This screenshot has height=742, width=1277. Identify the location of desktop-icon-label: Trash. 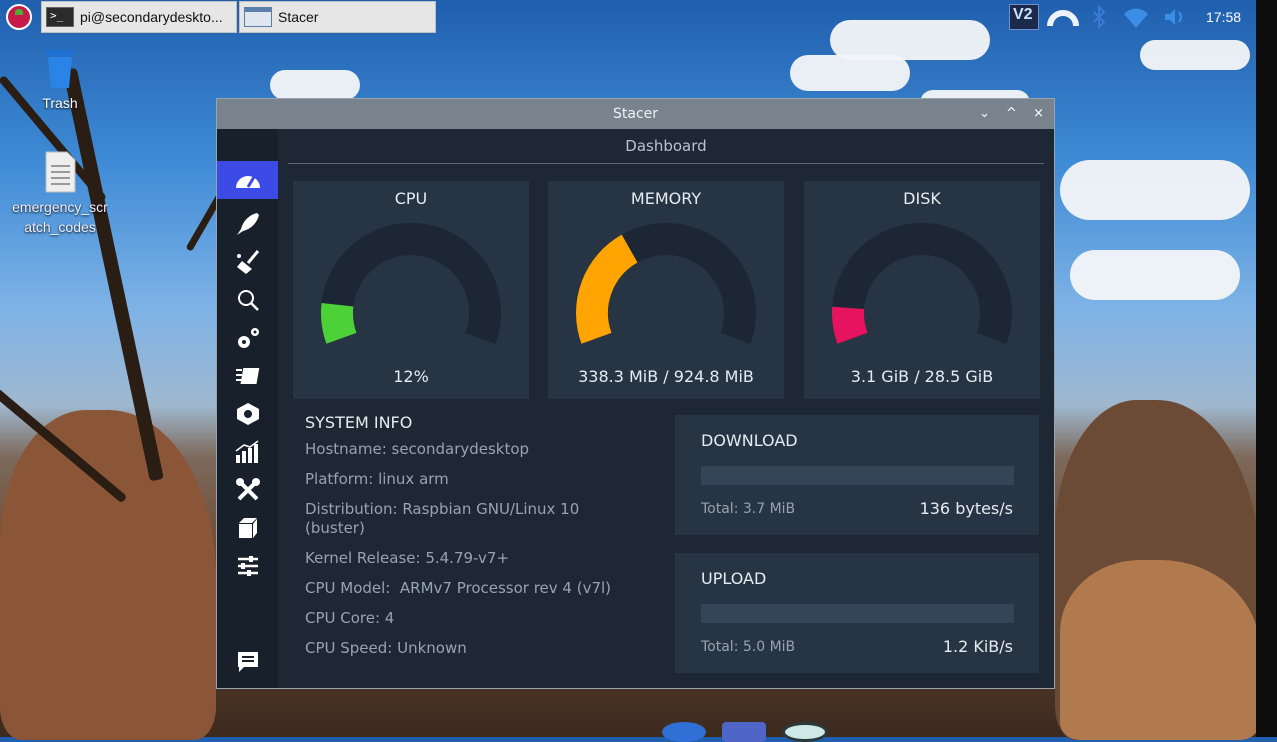
(60, 103).